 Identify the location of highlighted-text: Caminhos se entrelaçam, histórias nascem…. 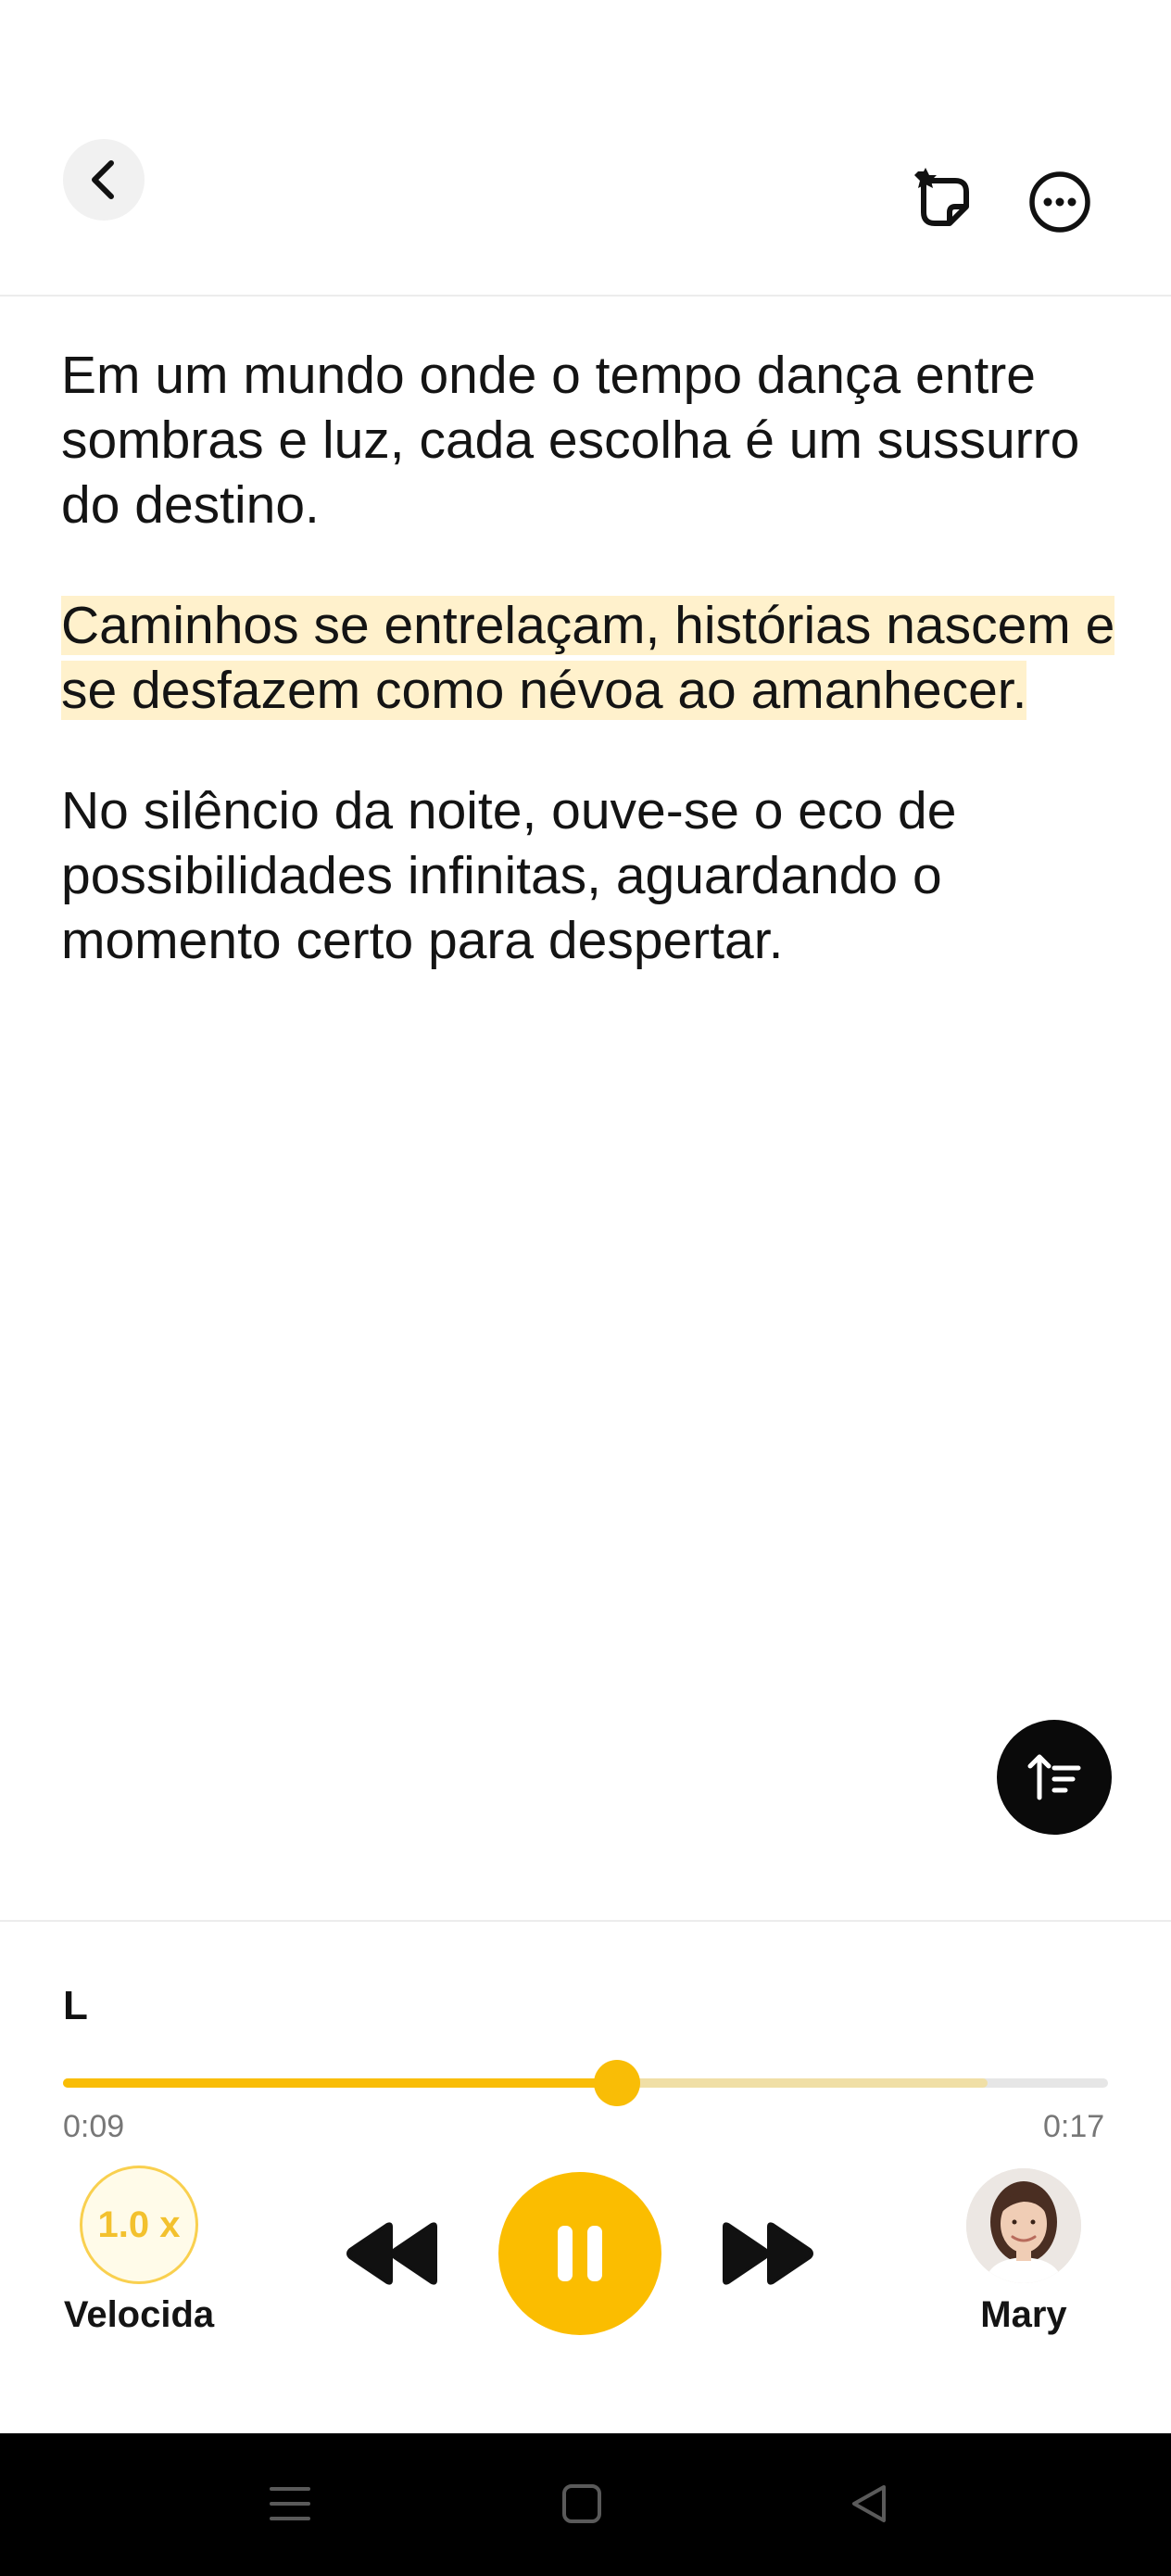
(588, 658).